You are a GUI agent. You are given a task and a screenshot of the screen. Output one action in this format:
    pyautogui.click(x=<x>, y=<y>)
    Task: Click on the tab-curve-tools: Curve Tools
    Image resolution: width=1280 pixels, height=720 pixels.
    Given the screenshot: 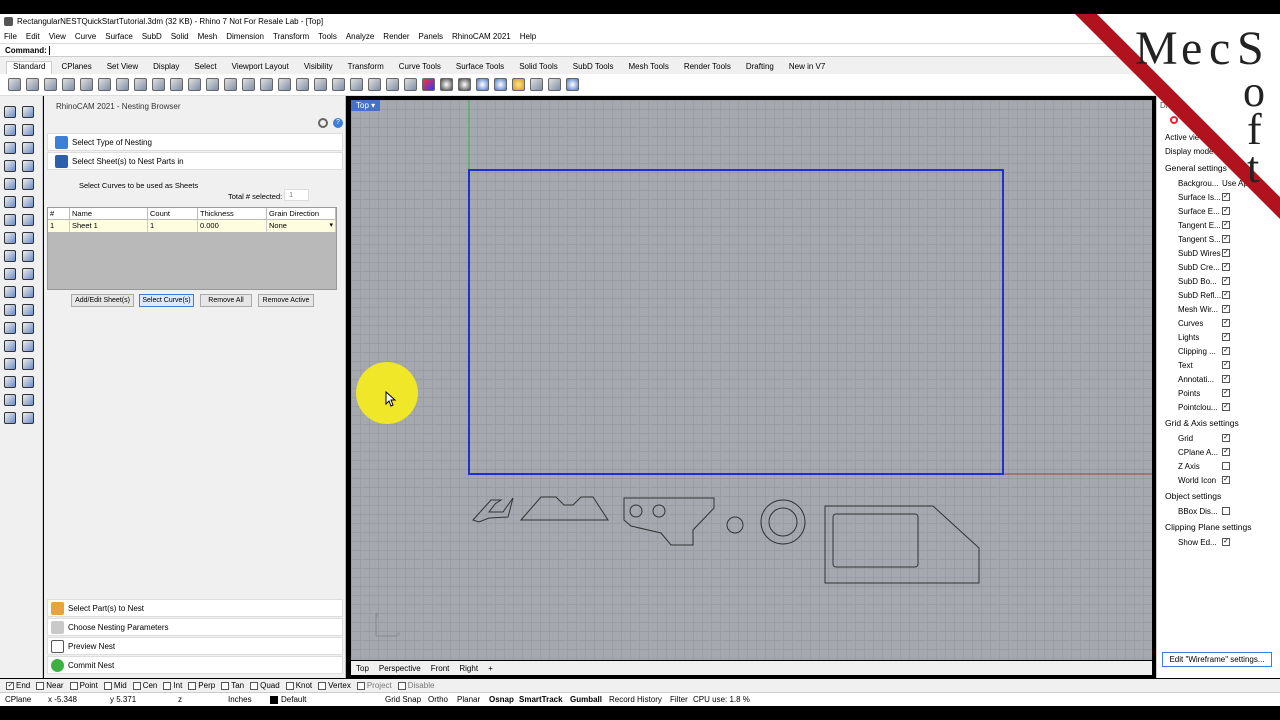 What is the action you would take?
    pyautogui.click(x=420, y=68)
    